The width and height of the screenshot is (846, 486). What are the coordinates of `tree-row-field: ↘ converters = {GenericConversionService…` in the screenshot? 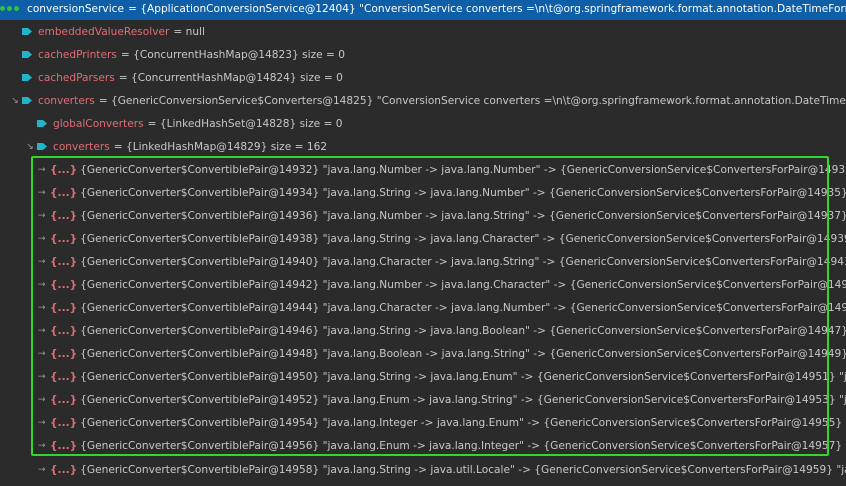 It's located at (423, 100).